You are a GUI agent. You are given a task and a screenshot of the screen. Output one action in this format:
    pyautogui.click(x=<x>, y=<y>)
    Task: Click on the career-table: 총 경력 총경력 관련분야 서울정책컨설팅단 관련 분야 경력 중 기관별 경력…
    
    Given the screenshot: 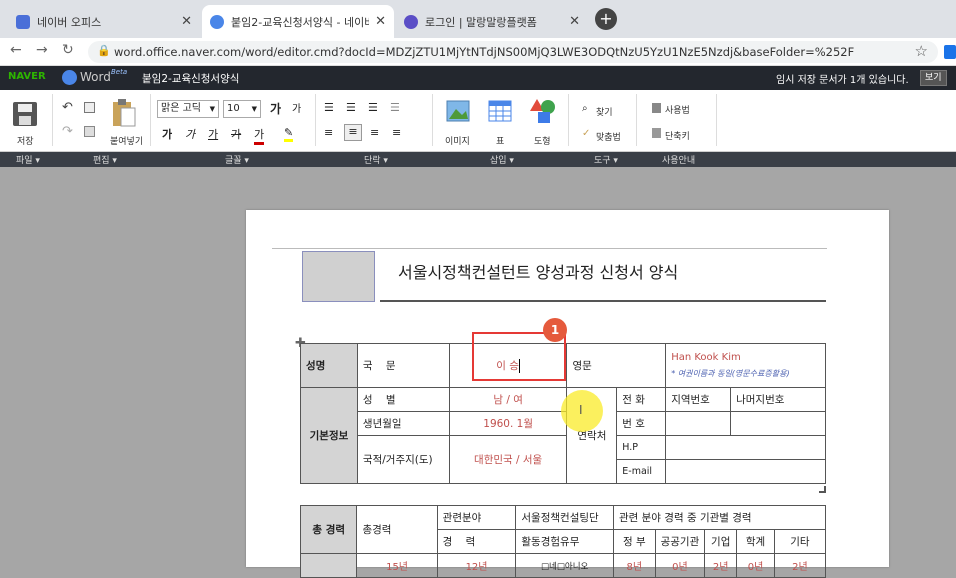 What is the action you would take?
    pyautogui.click(x=563, y=541)
    